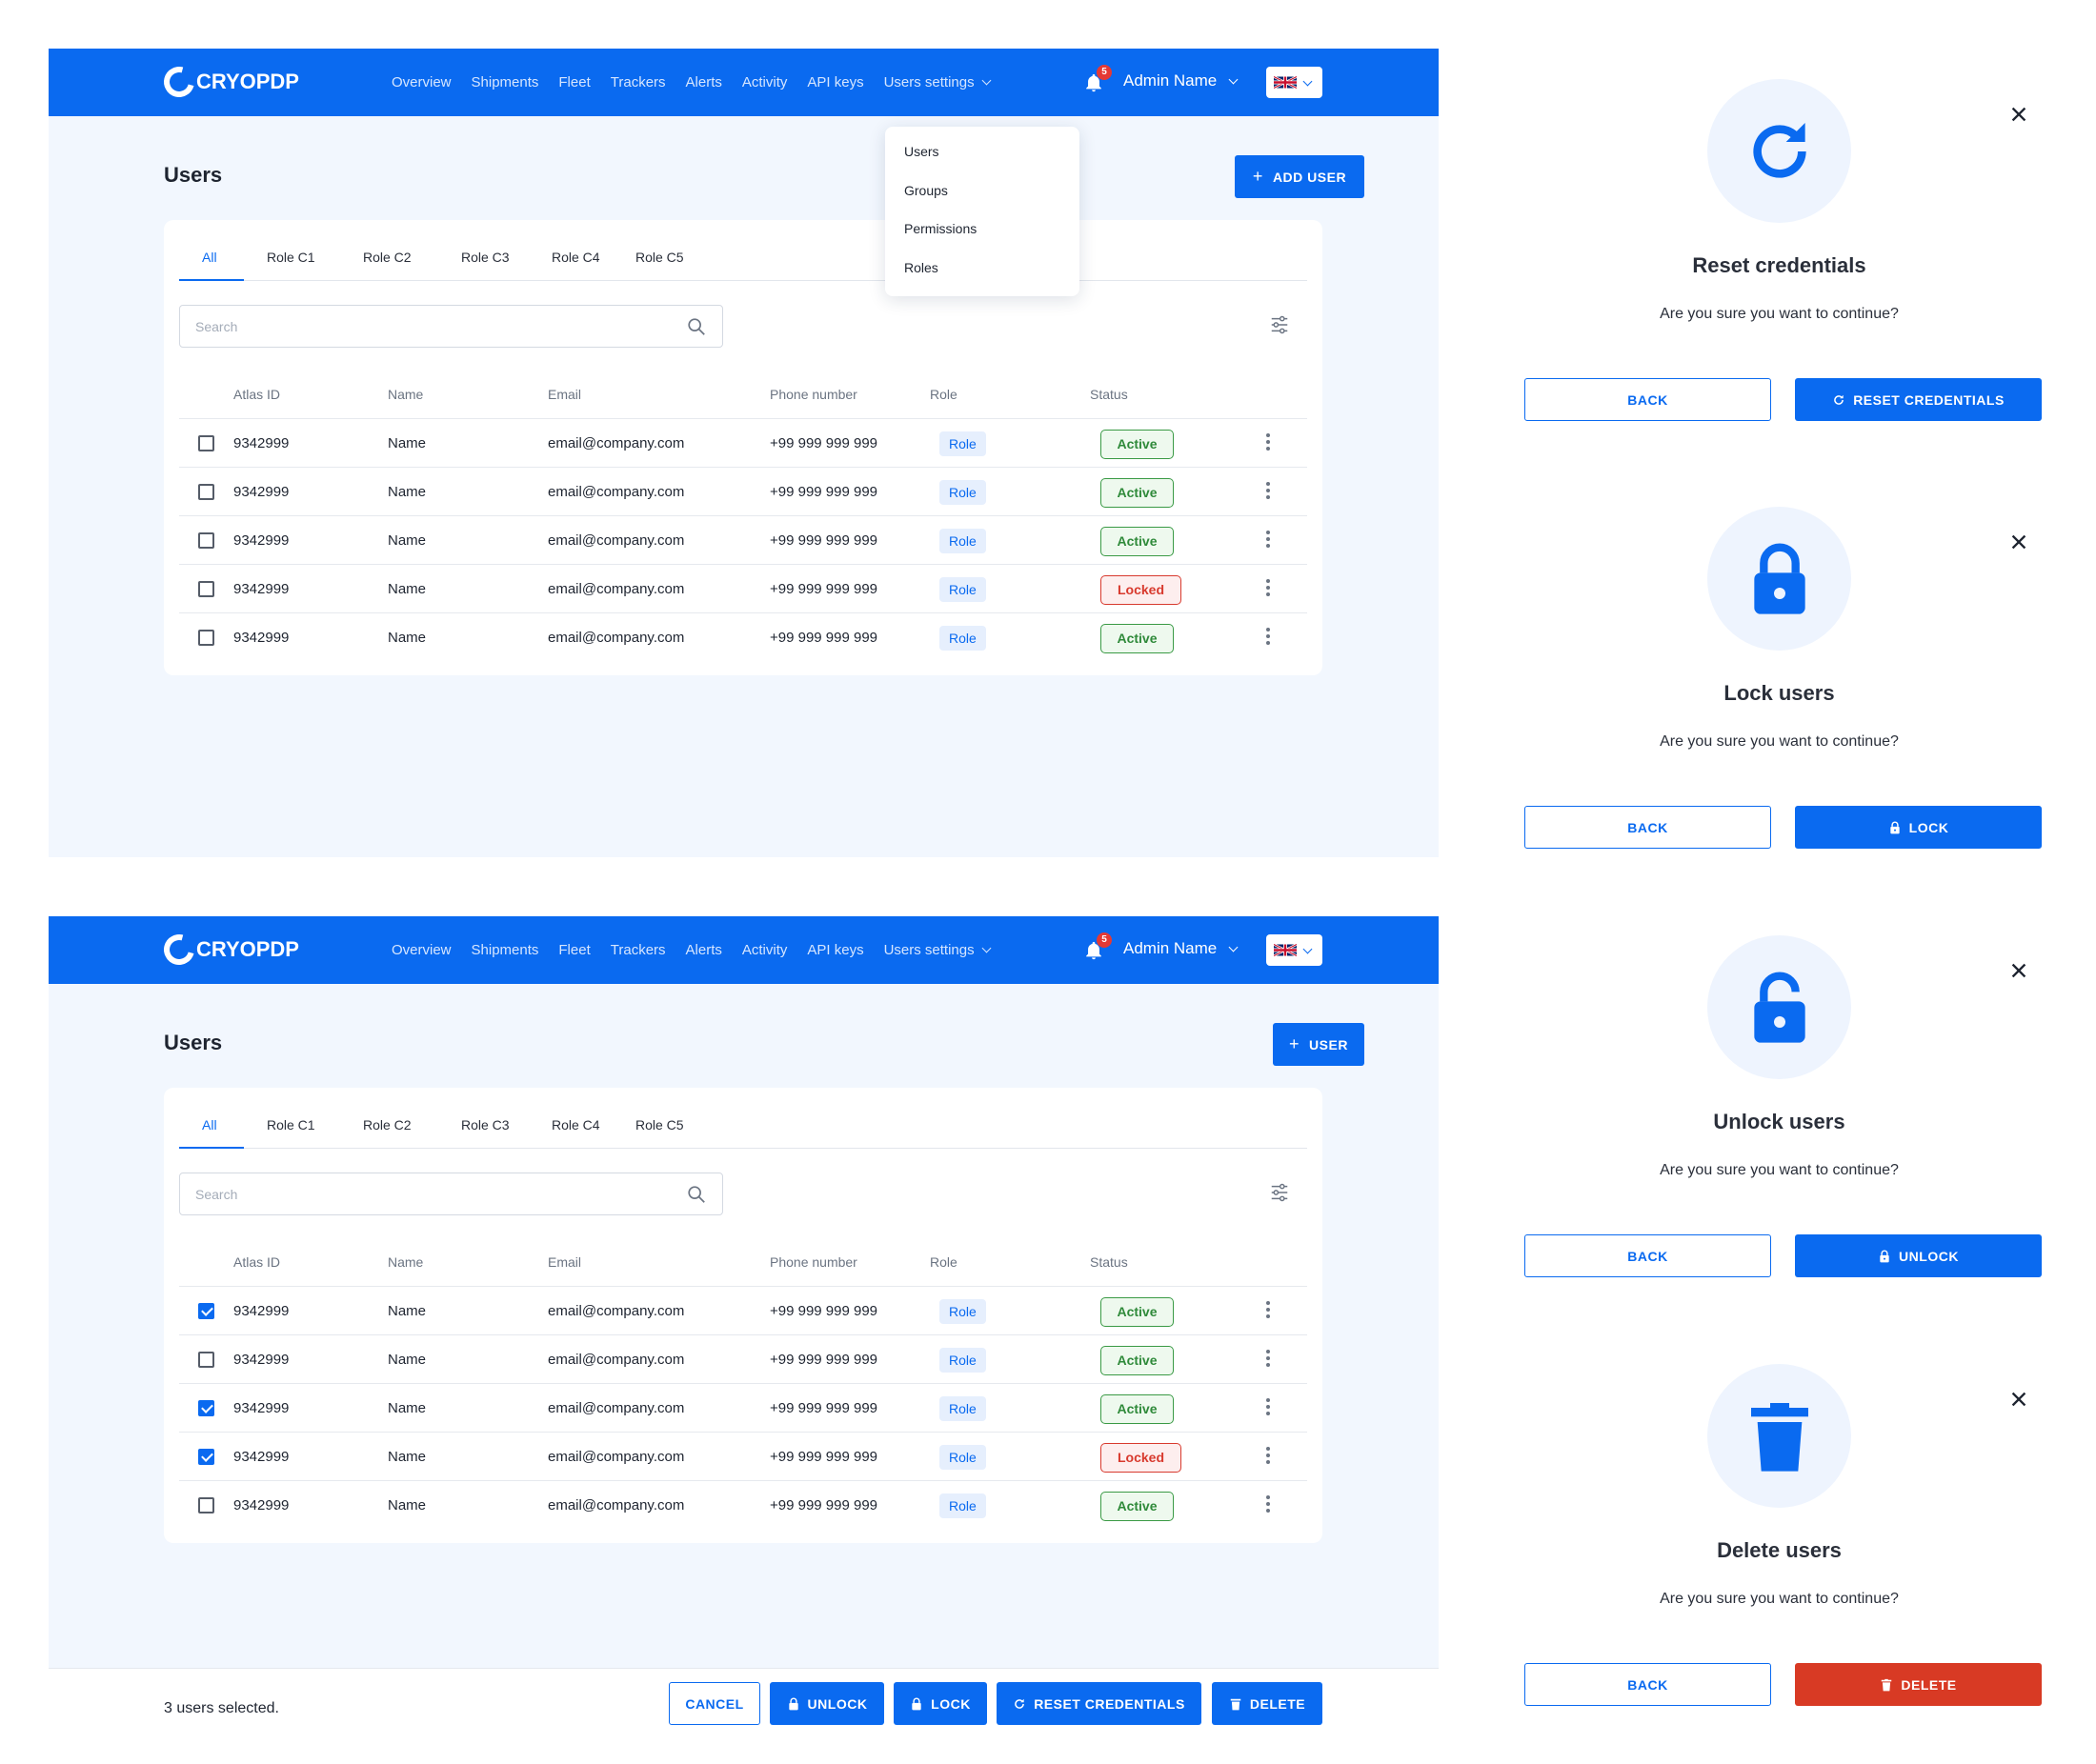  Describe the element at coordinates (941, 228) in the screenshot. I see `dropdown-item-permissions: Permissions` at that location.